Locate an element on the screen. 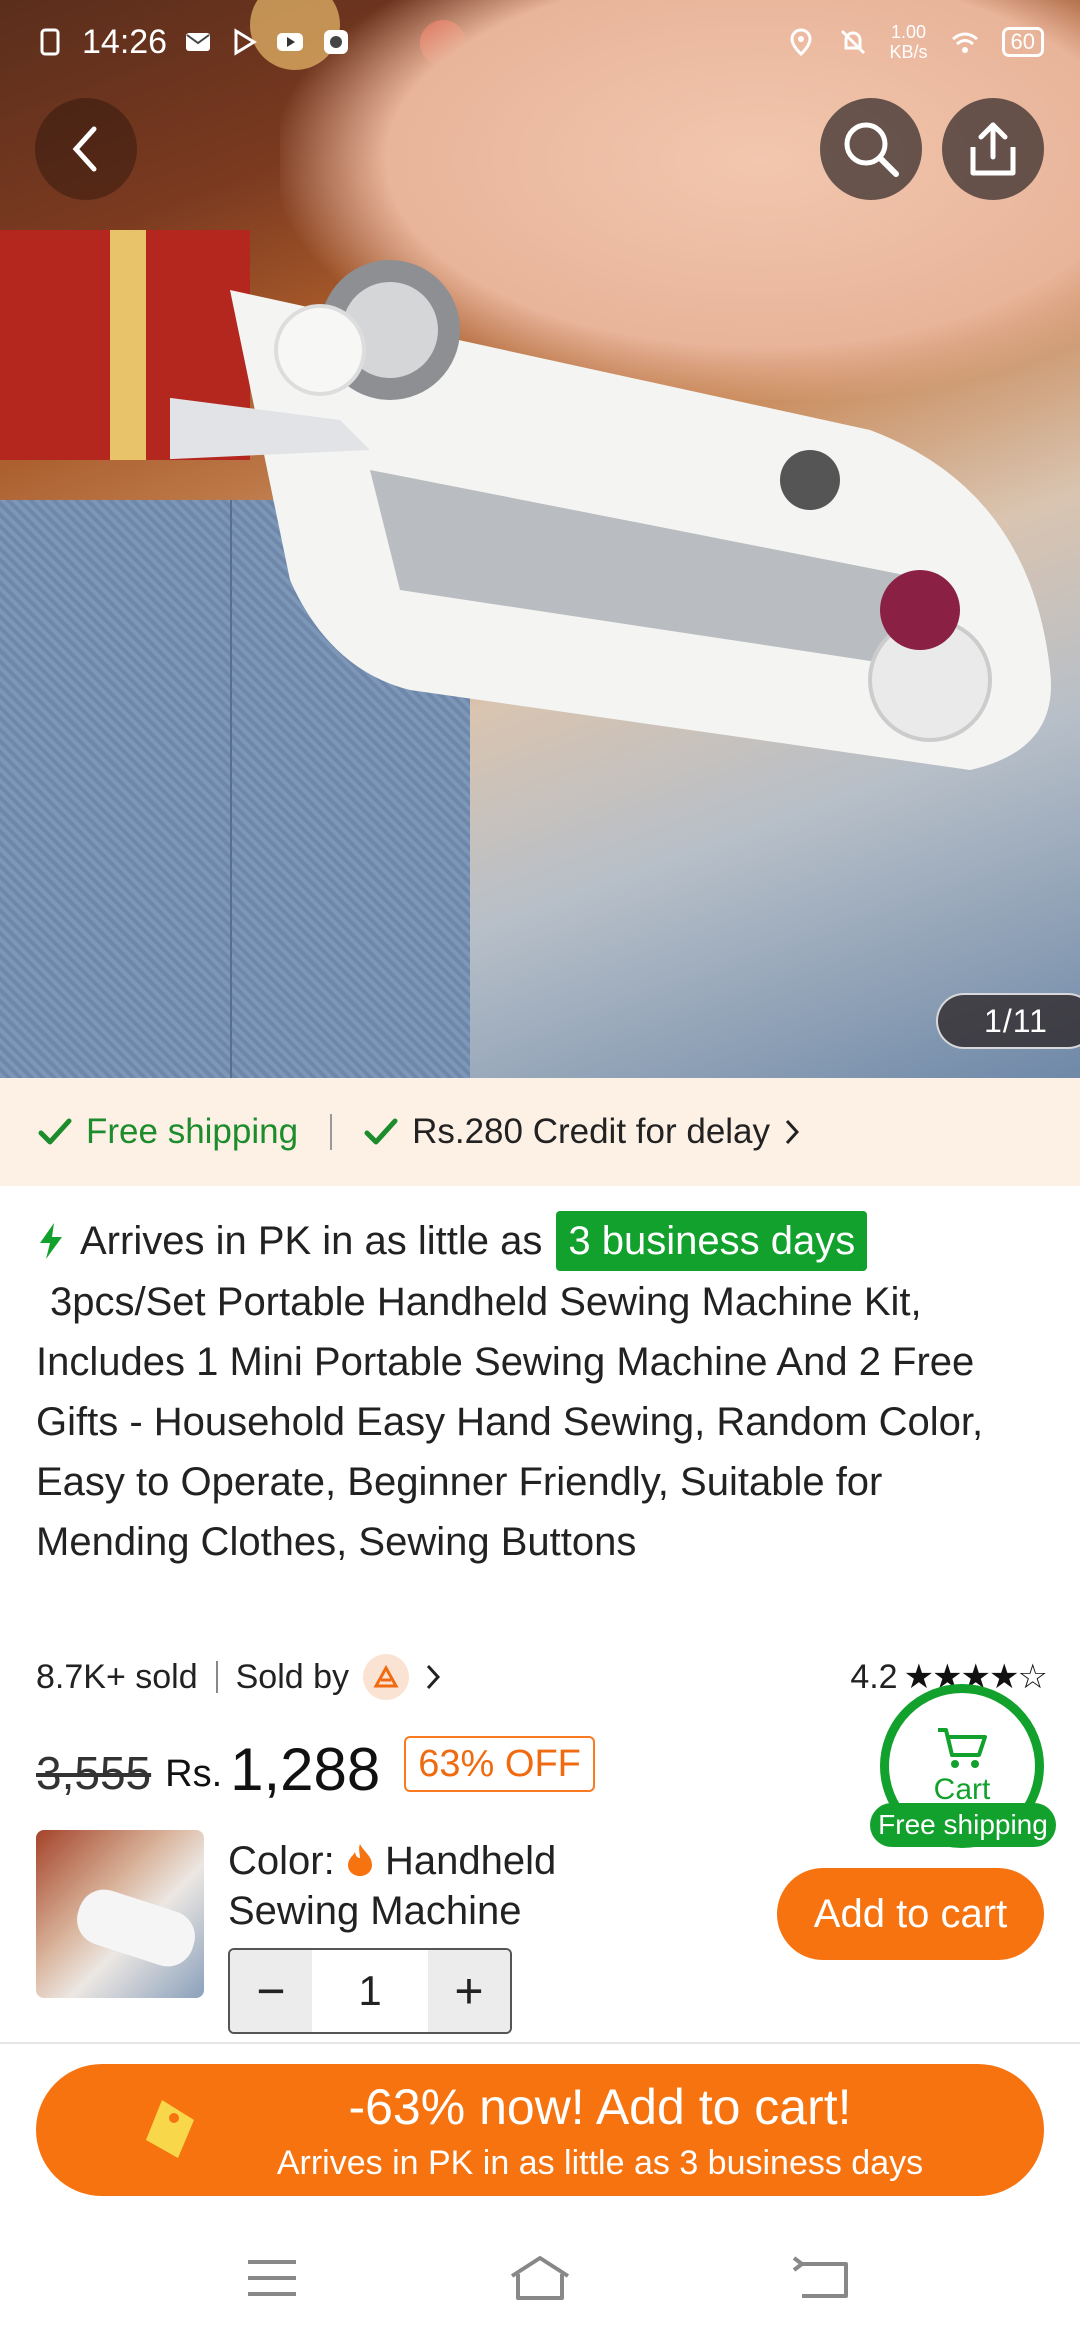  lightning-icon is located at coordinates (51, 1241).